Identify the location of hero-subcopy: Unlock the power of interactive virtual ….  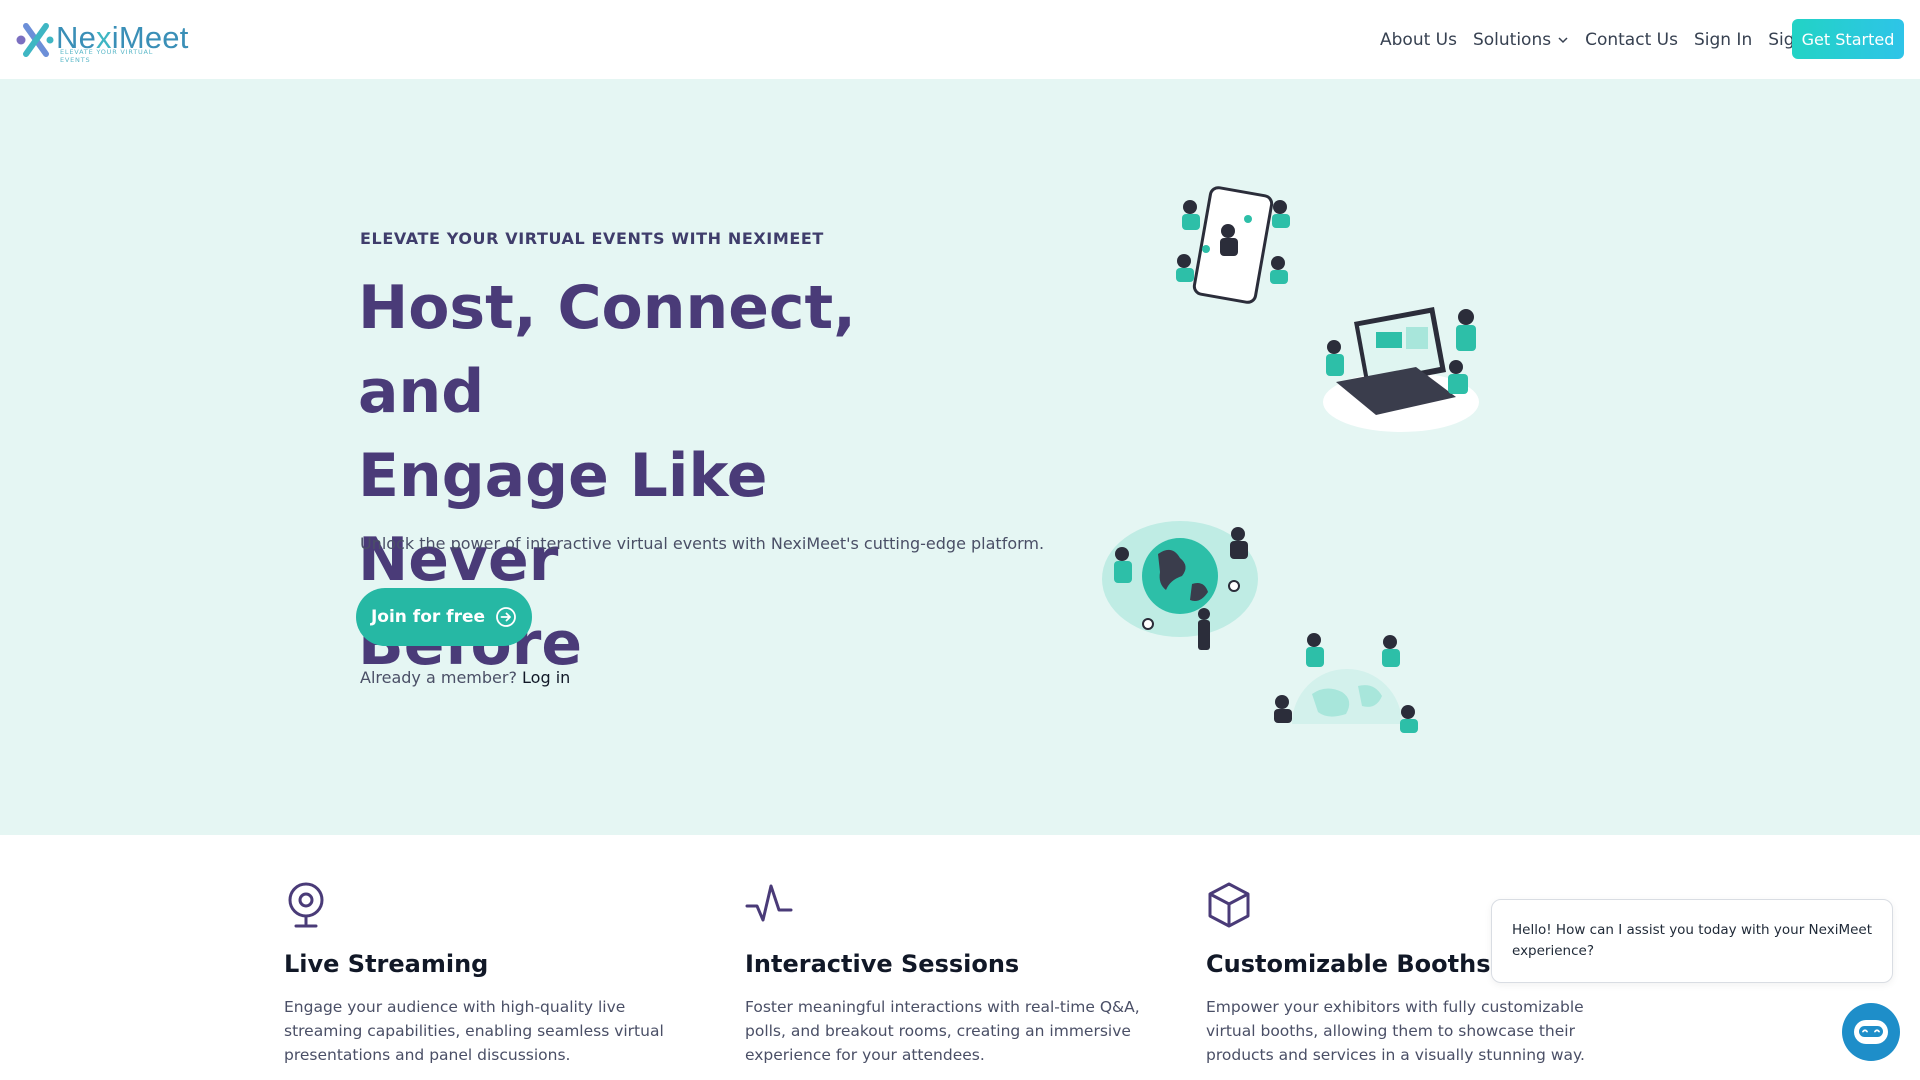
(702, 543).